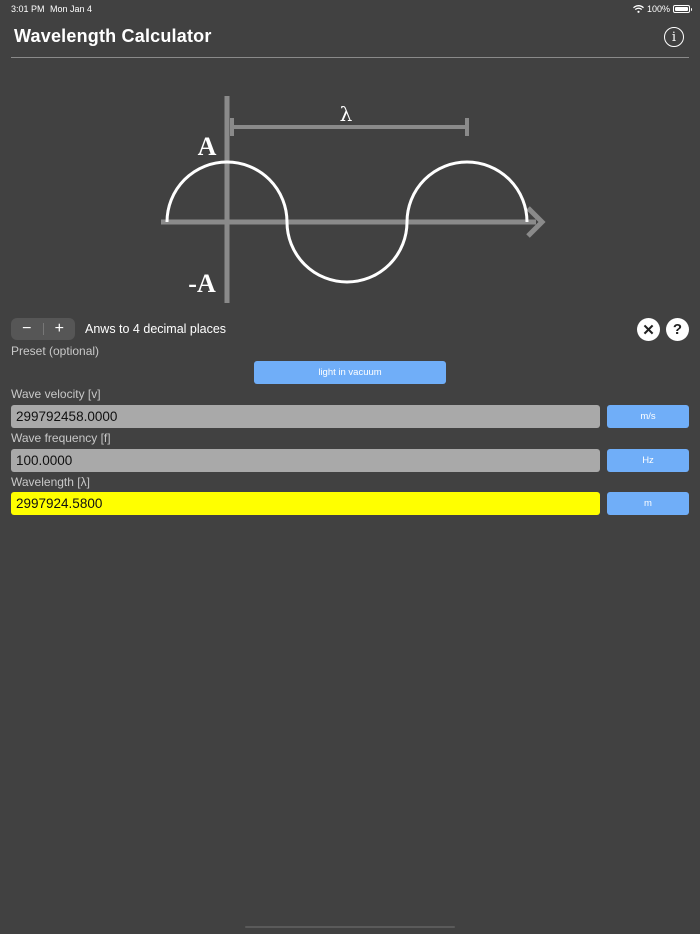  What do you see at coordinates (207, 146) in the screenshot?
I see `amplitude-label: A` at bounding box center [207, 146].